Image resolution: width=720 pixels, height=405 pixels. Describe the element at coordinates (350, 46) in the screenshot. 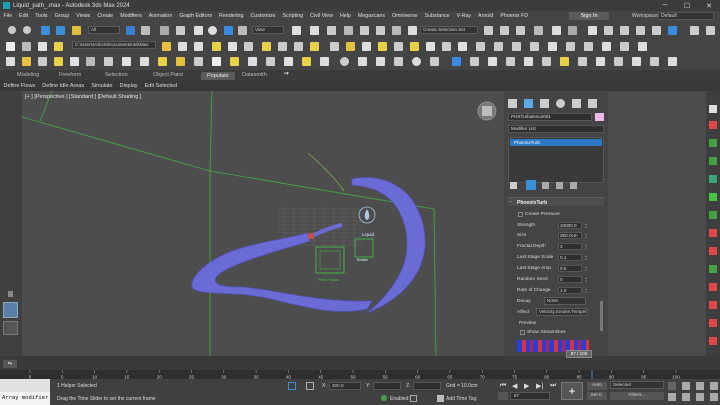

I see `phoenix-sim-icon` at that location.